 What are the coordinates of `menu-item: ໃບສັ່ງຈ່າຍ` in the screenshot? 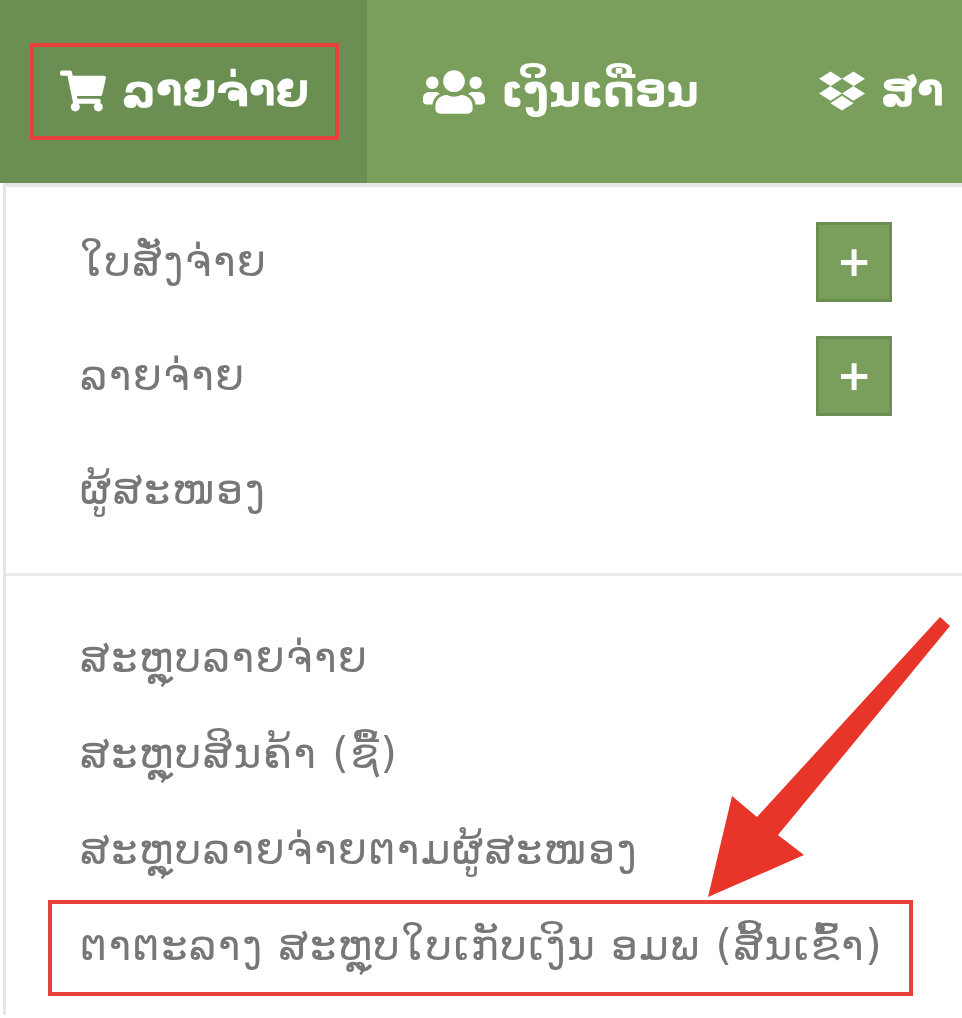 It's located at (174, 262).